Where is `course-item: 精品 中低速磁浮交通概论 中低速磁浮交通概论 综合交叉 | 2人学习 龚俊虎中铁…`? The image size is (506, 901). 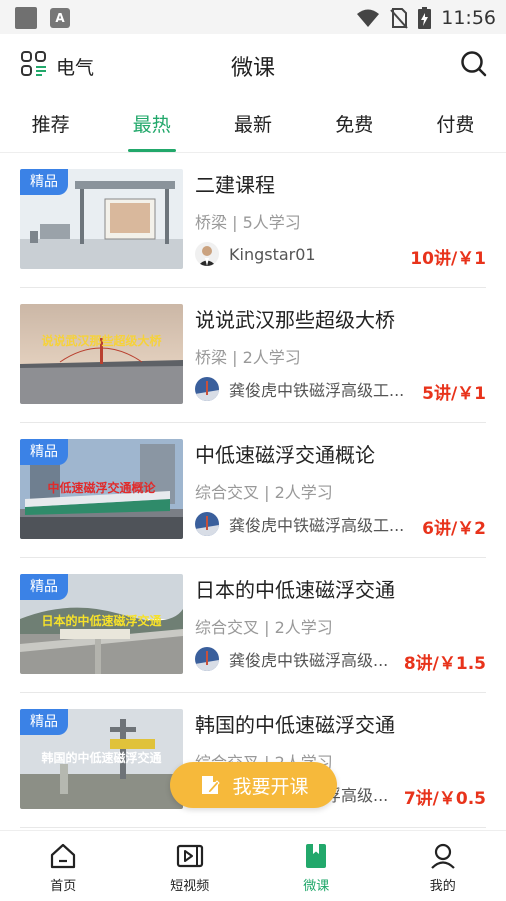
course-item: 精品 中低速磁浮交通概论 中低速磁浮交通概论 综合交叉 | 2人学习 龚俊虎中铁… is located at coordinates (253, 490).